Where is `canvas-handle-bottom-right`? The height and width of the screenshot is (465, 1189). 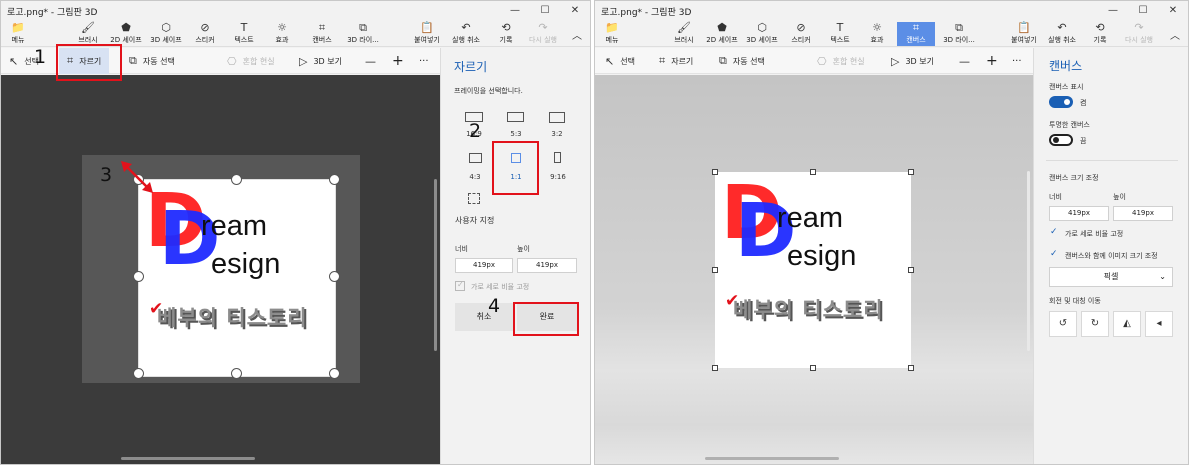
canvas-handle-bottom-right is located at coordinates (911, 368).